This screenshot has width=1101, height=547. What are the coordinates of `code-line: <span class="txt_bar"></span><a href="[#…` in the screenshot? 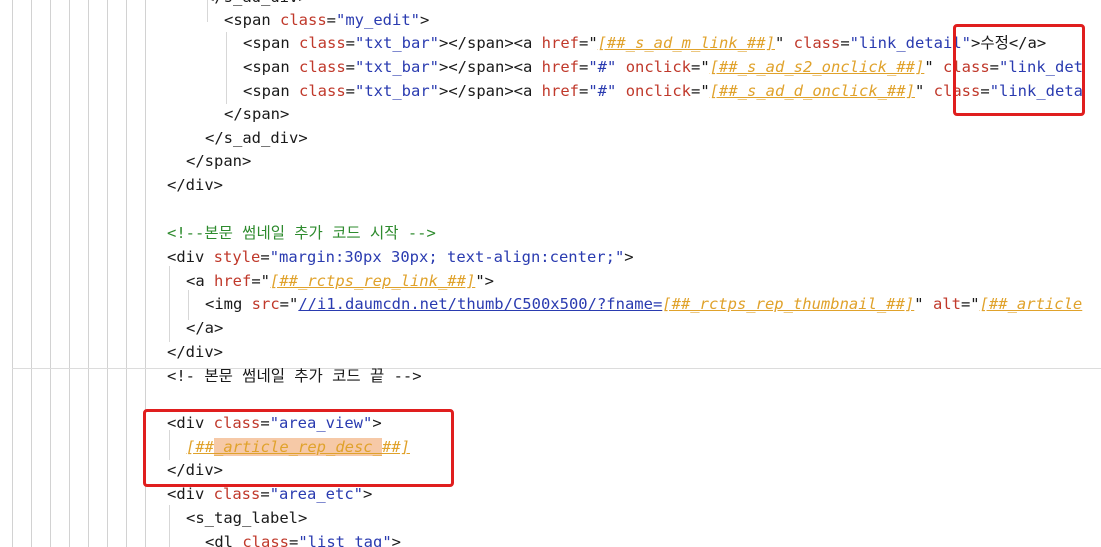 It's located at (644, 43).